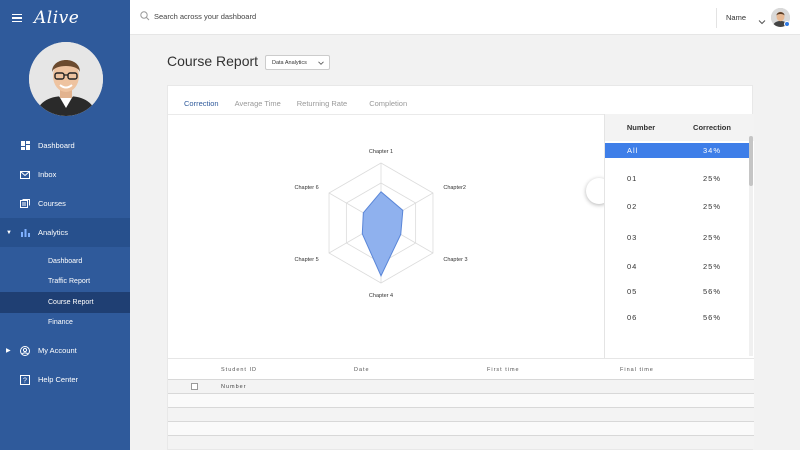 The image size is (800, 450). I want to click on hamburger-menu-icon, so click(17, 17).